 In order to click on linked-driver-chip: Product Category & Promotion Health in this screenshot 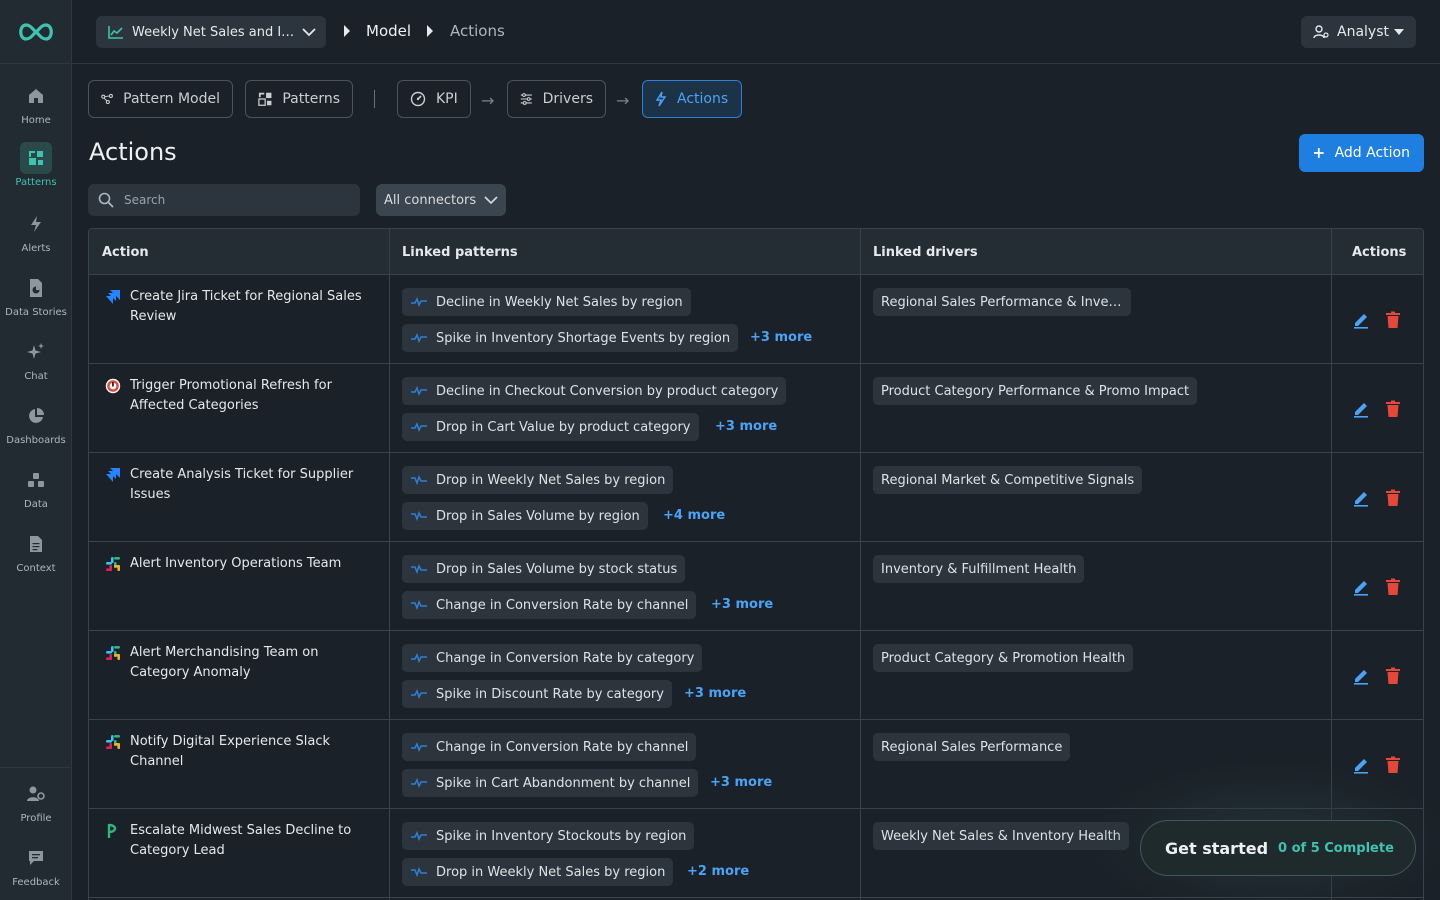, I will do `click(1003, 658)`.